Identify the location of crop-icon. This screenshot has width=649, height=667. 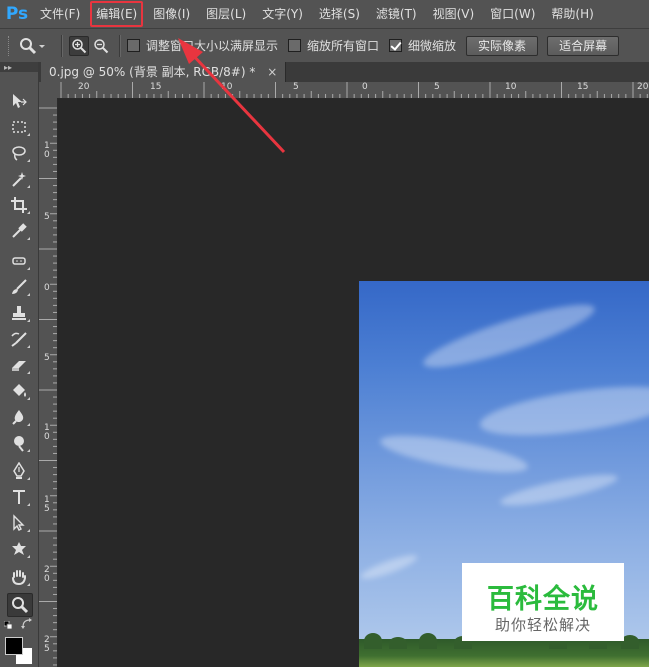
(19, 205).